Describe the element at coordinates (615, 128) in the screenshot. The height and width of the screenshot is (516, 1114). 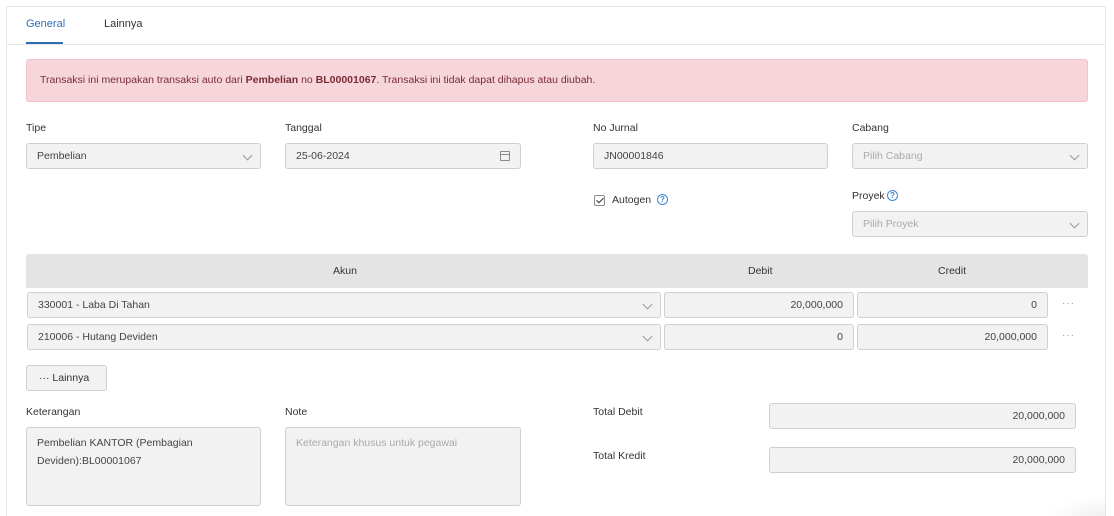
I see `no-jurnal-label: No Jurnal` at that location.